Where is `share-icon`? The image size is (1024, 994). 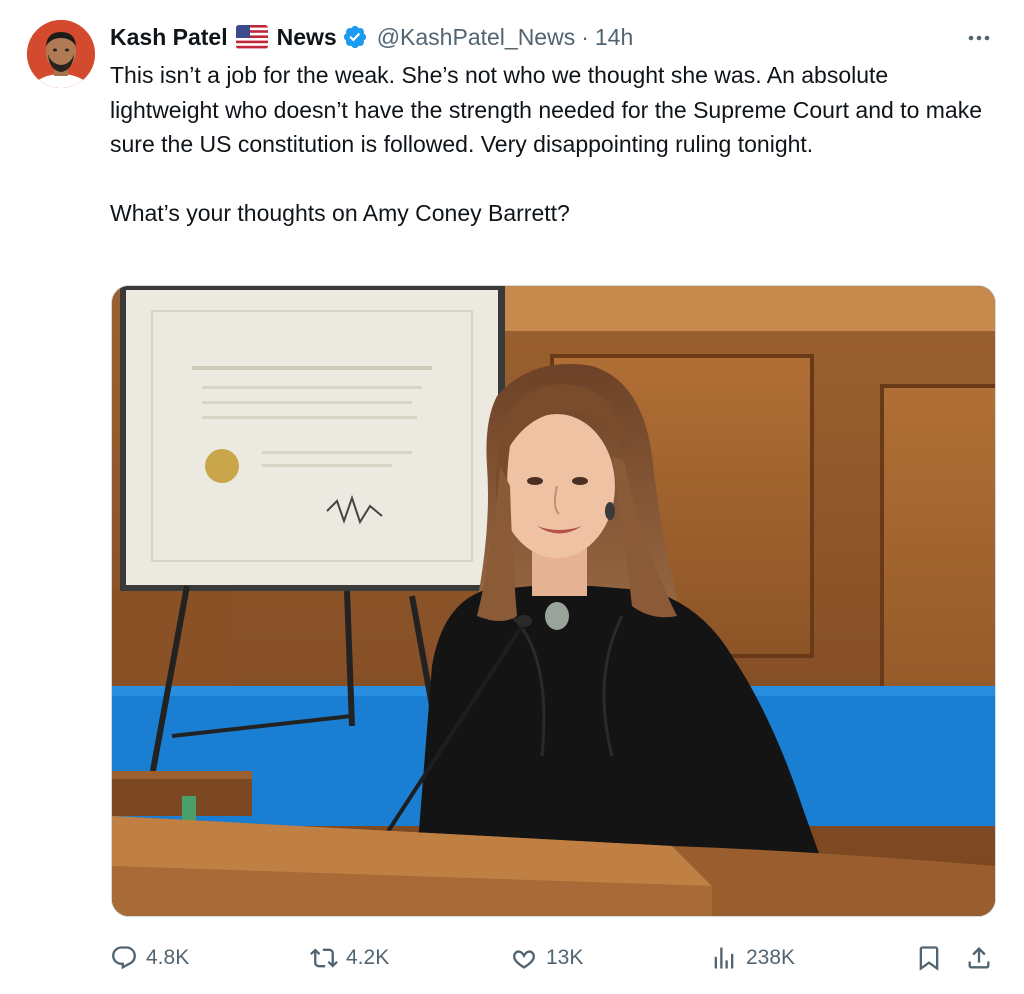 share-icon is located at coordinates (979, 958).